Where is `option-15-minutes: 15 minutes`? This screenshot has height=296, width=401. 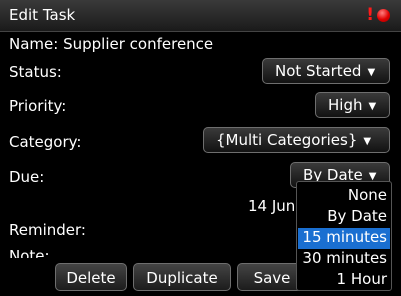
option-15-minutes: 15 minutes is located at coordinates (344, 238).